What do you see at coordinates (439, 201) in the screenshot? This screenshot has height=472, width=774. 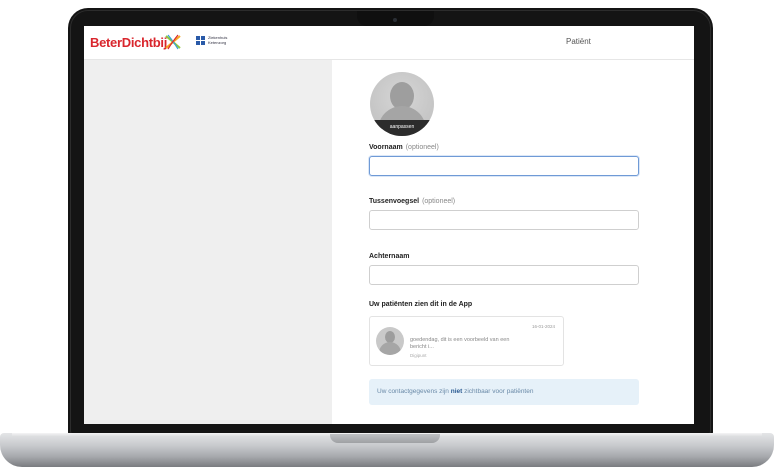 I see `middle-name-optional: (optioneel)` at bounding box center [439, 201].